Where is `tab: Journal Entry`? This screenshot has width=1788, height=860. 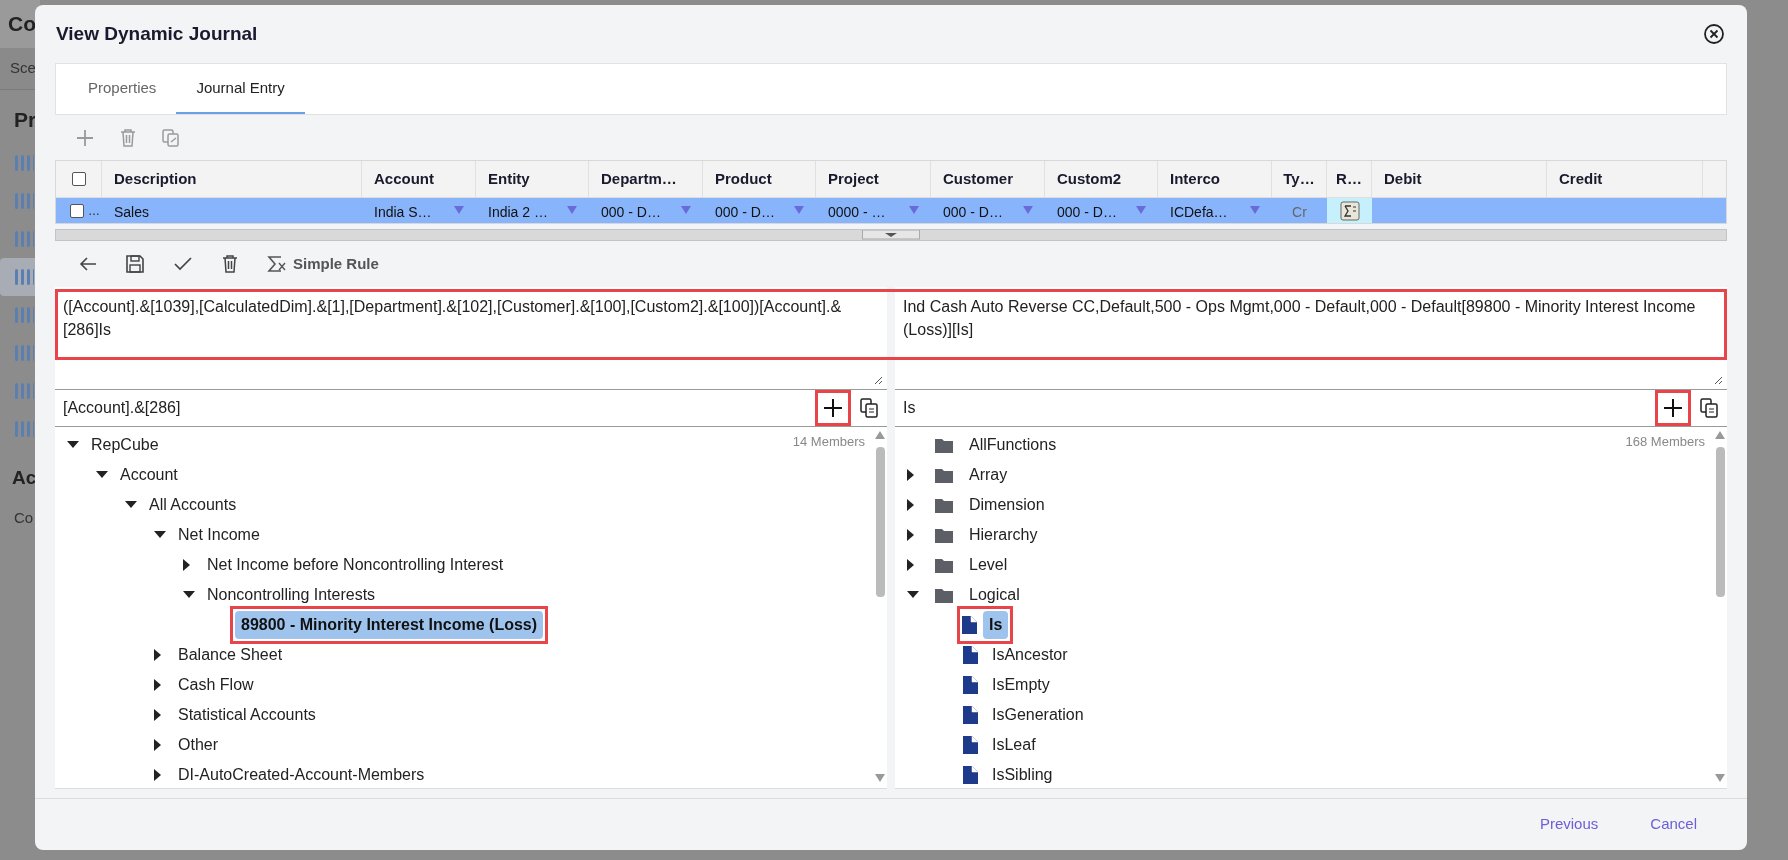
tab: Journal Entry is located at coordinates (240, 89).